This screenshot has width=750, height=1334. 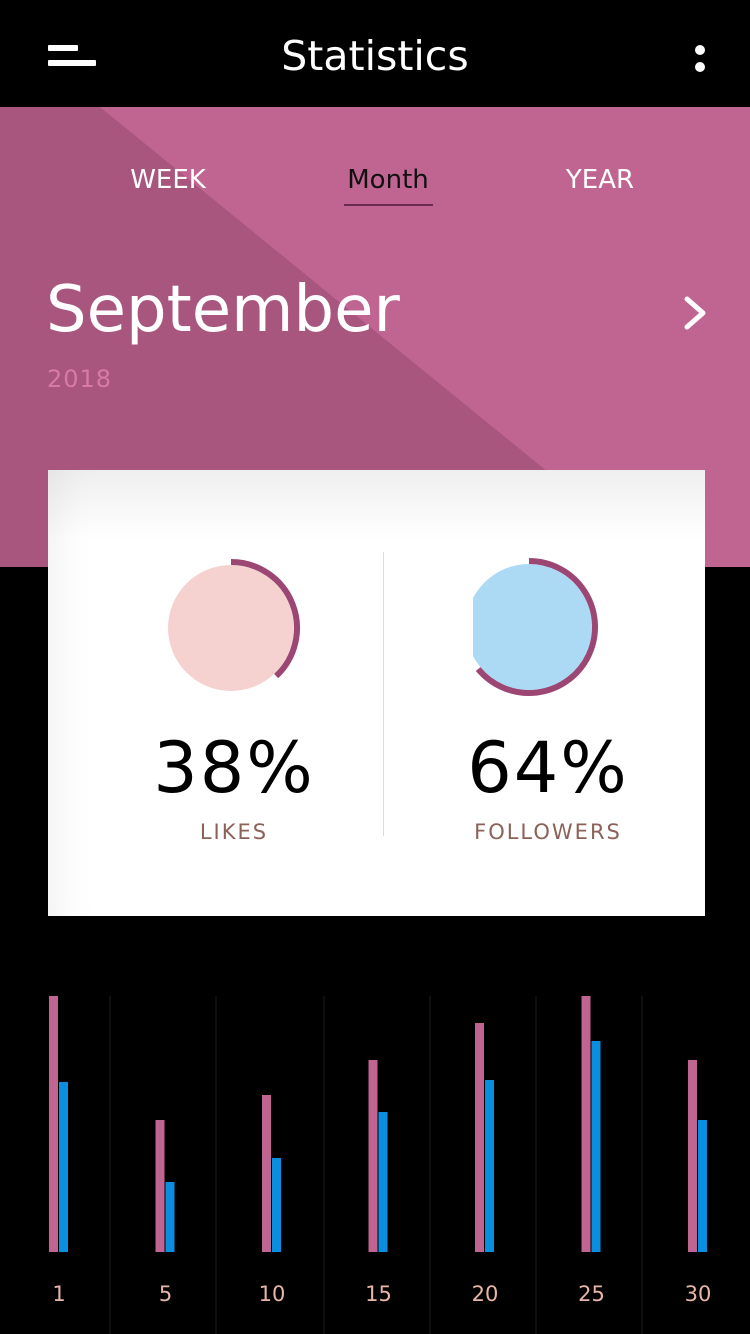 What do you see at coordinates (700, 59) in the screenshot?
I see `more-options-icon` at bounding box center [700, 59].